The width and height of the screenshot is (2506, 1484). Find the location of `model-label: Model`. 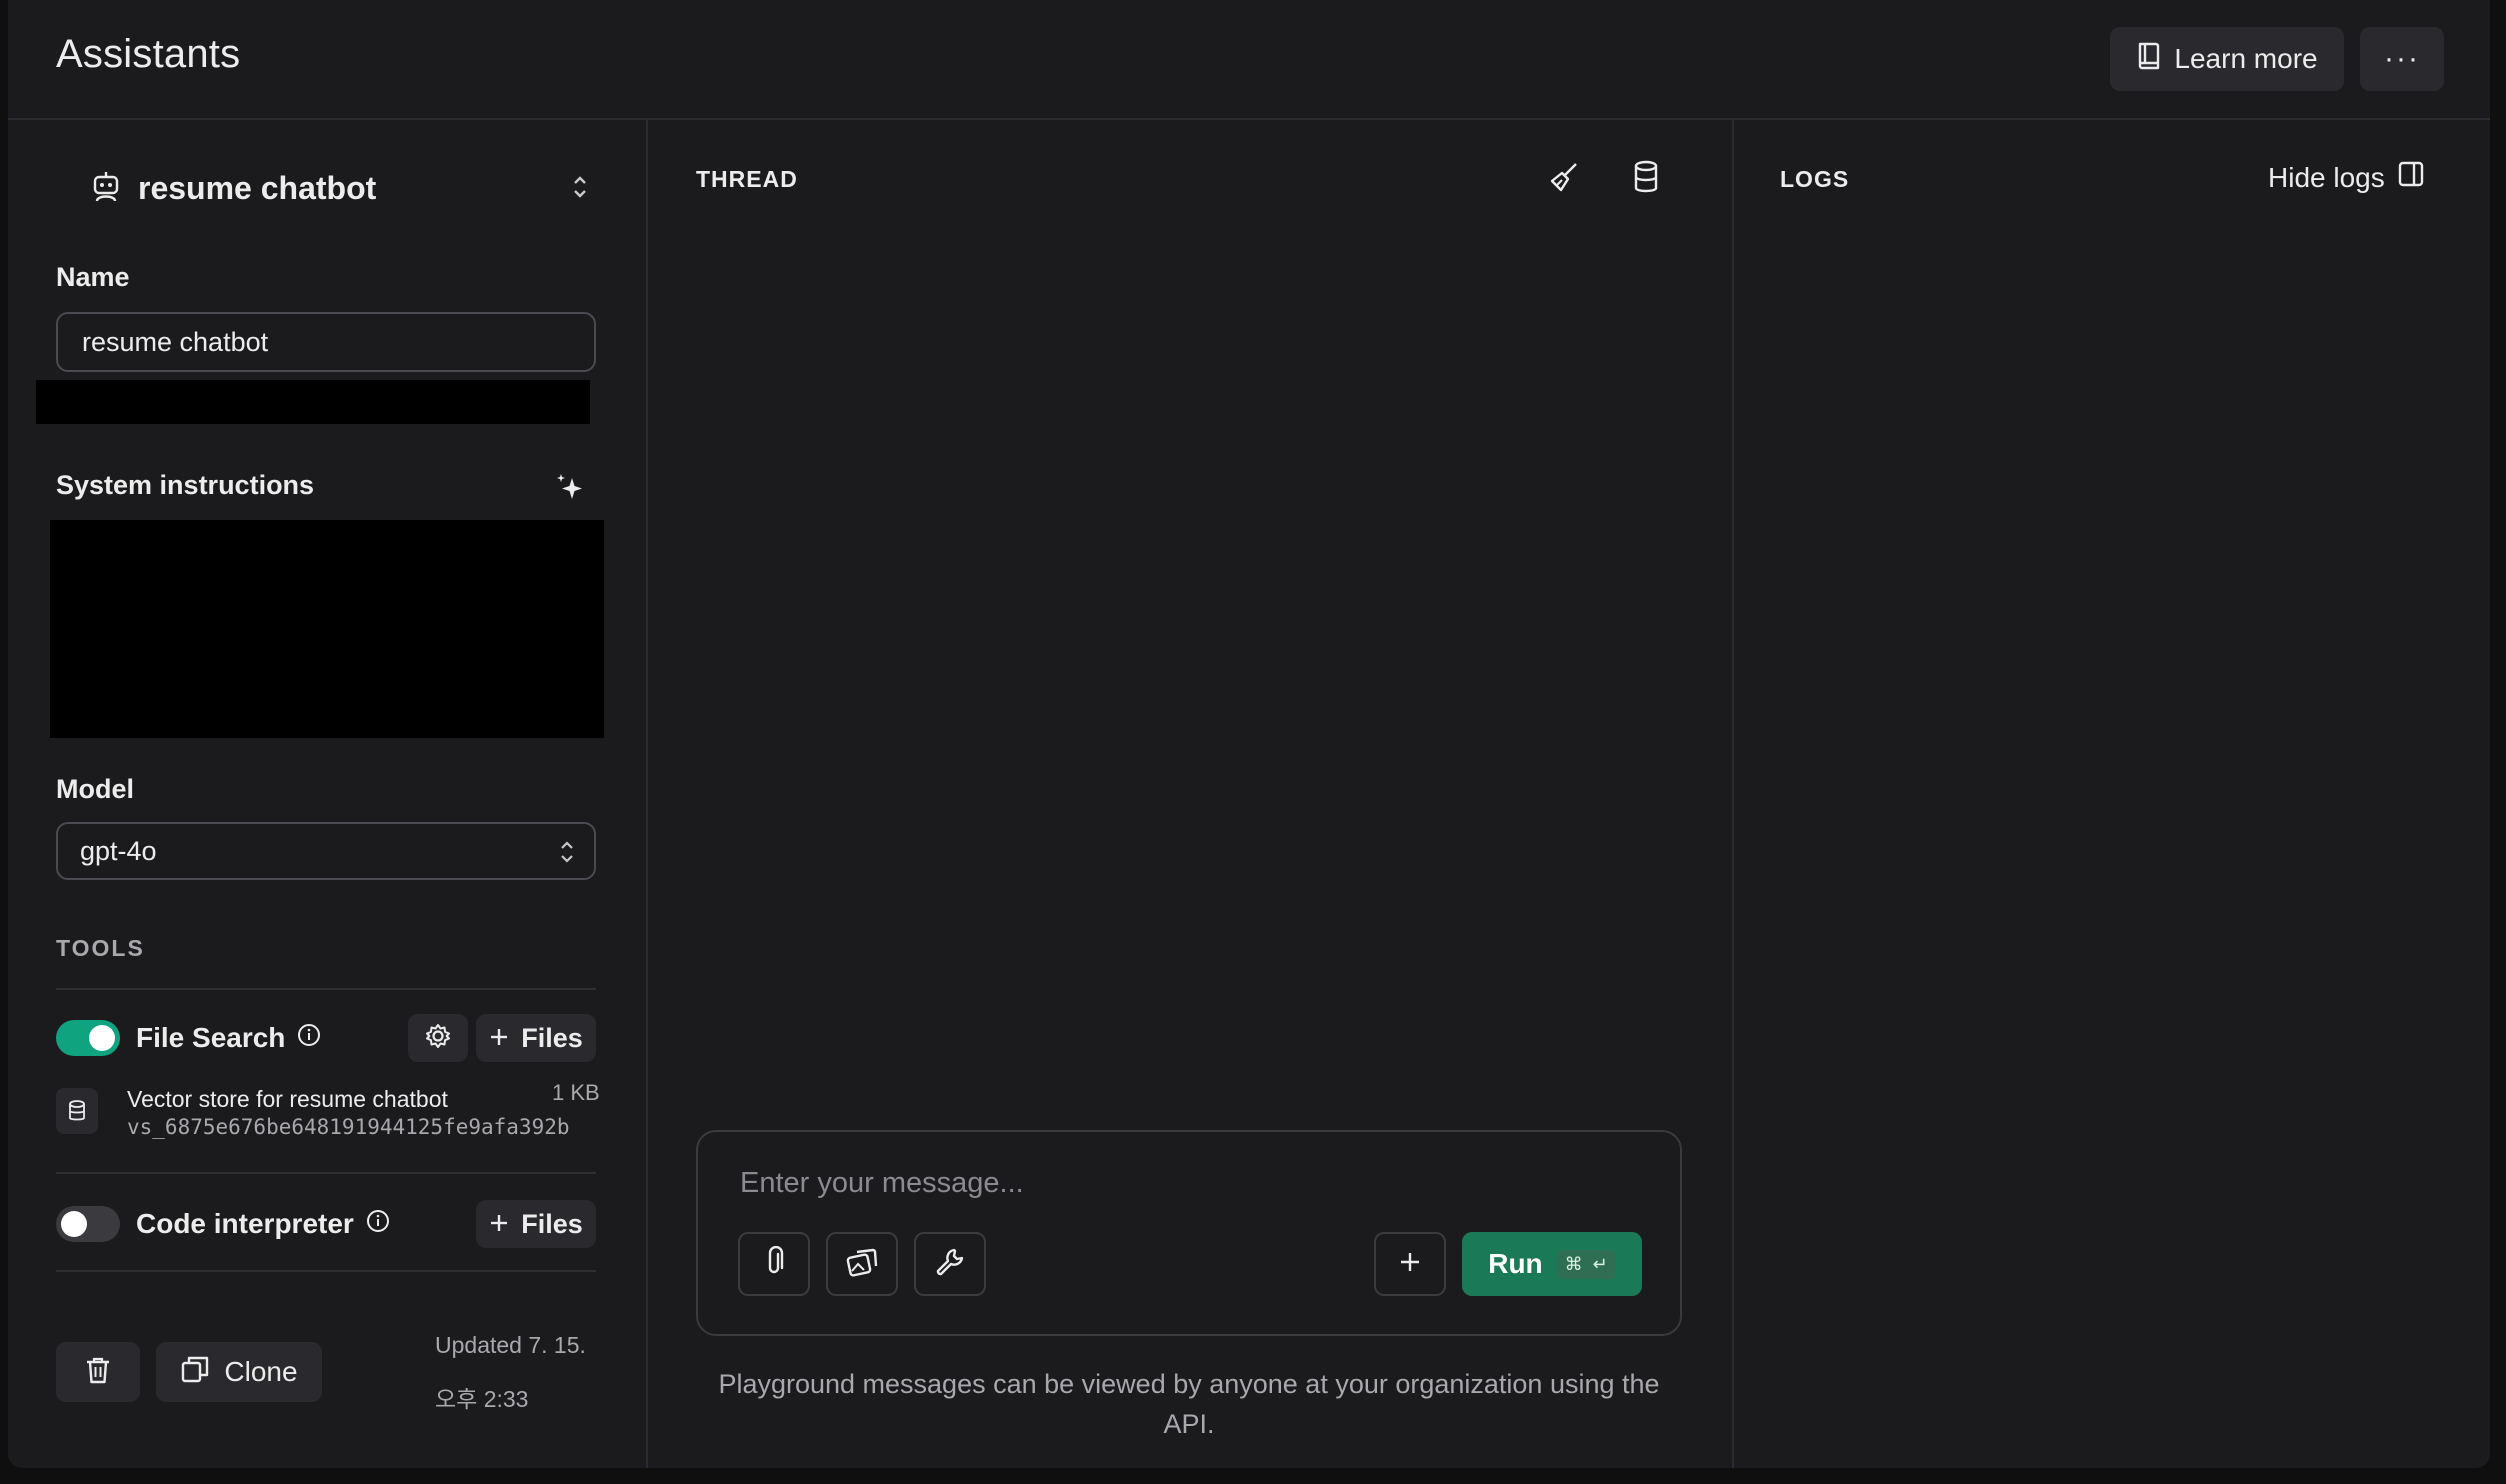

model-label: Model is located at coordinates (95, 789).